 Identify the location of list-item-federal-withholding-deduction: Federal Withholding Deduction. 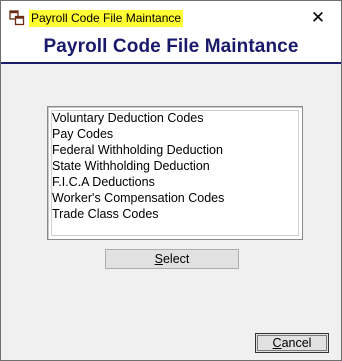
(137, 150).